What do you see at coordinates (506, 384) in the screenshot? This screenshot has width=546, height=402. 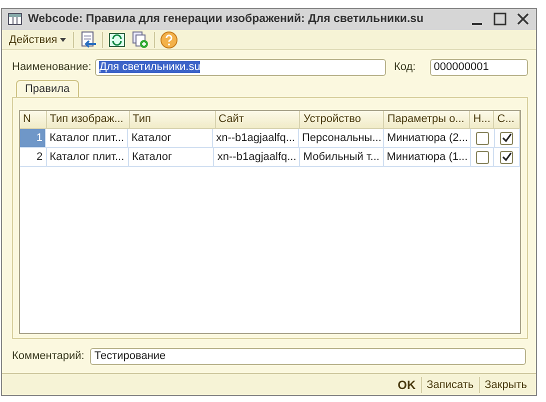 I see `dialog-button: Закрыть` at bounding box center [506, 384].